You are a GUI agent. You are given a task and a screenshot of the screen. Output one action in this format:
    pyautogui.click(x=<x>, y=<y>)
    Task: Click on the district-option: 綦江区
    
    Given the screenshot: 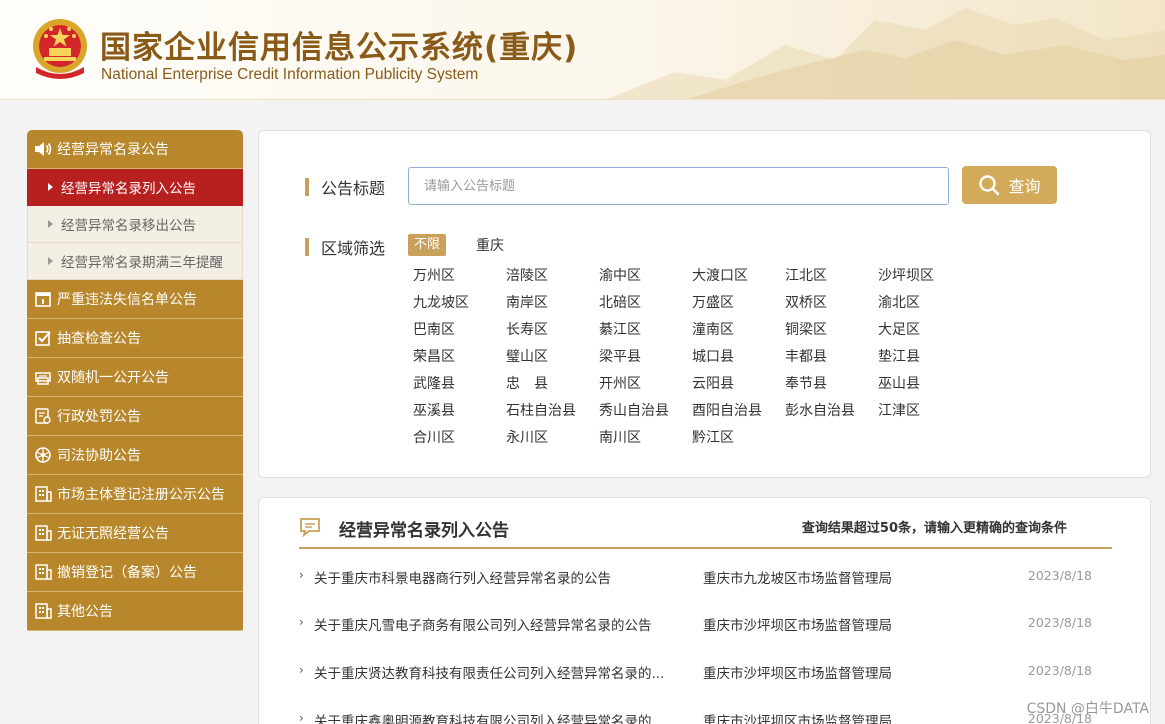 What is the action you would take?
    pyautogui.click(x=645, y=330)
    